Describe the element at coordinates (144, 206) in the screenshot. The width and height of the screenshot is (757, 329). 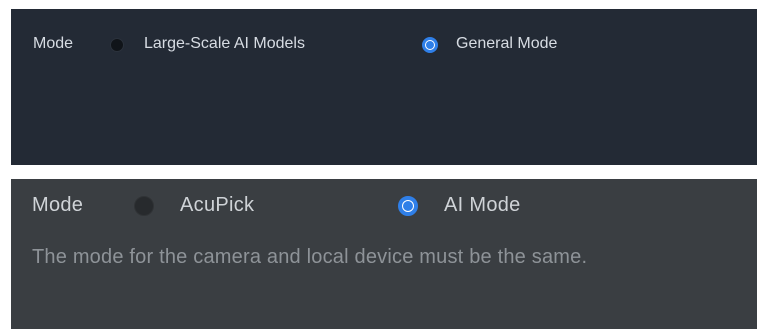
I see `acupick-radio` at that location.